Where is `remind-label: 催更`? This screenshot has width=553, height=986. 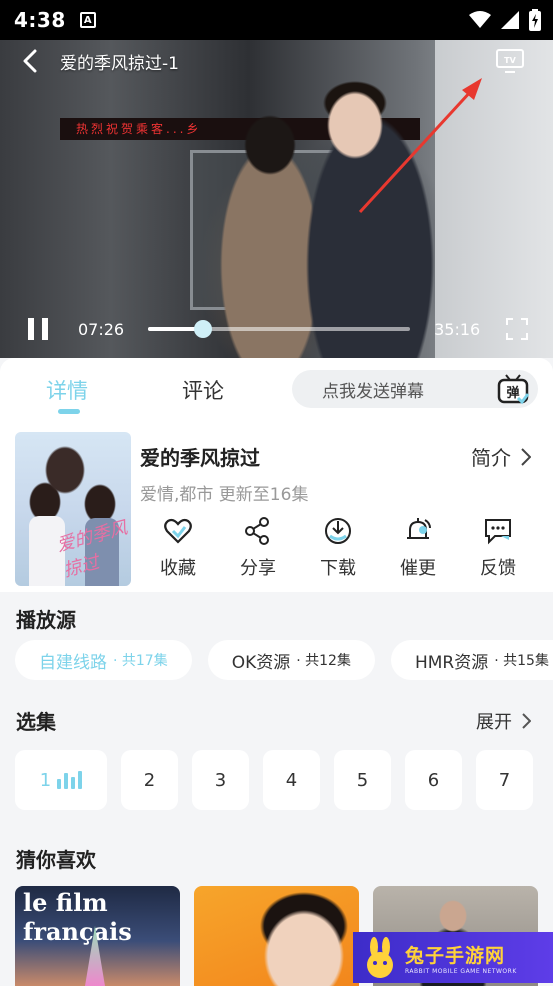
remind-label: 催更 is located at coordinates (418, 568).